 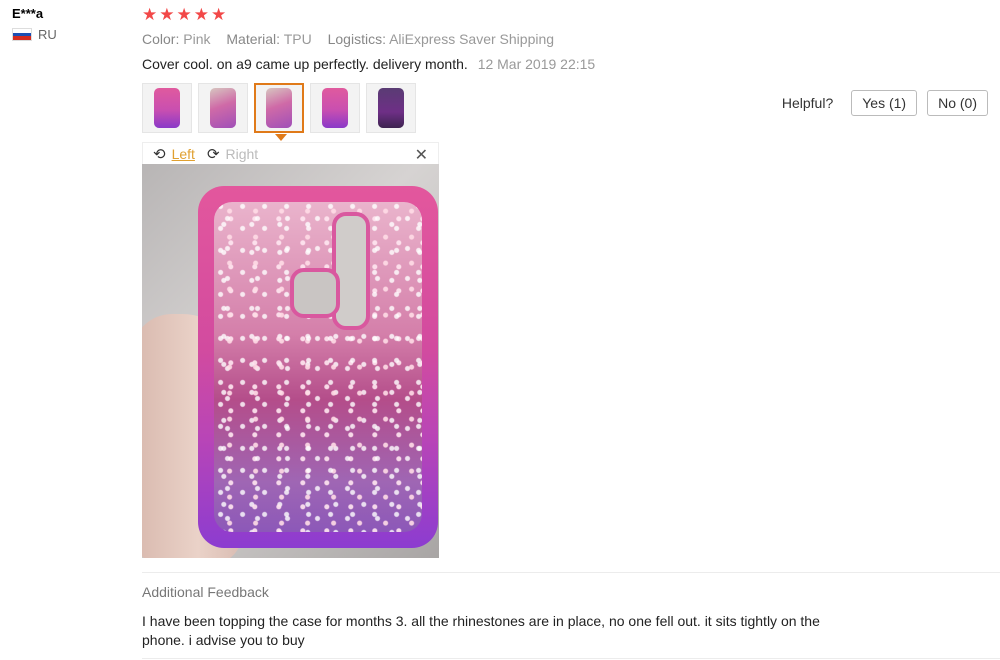 I want to click on fingerprint-cutout, so click(x=315, y=293).